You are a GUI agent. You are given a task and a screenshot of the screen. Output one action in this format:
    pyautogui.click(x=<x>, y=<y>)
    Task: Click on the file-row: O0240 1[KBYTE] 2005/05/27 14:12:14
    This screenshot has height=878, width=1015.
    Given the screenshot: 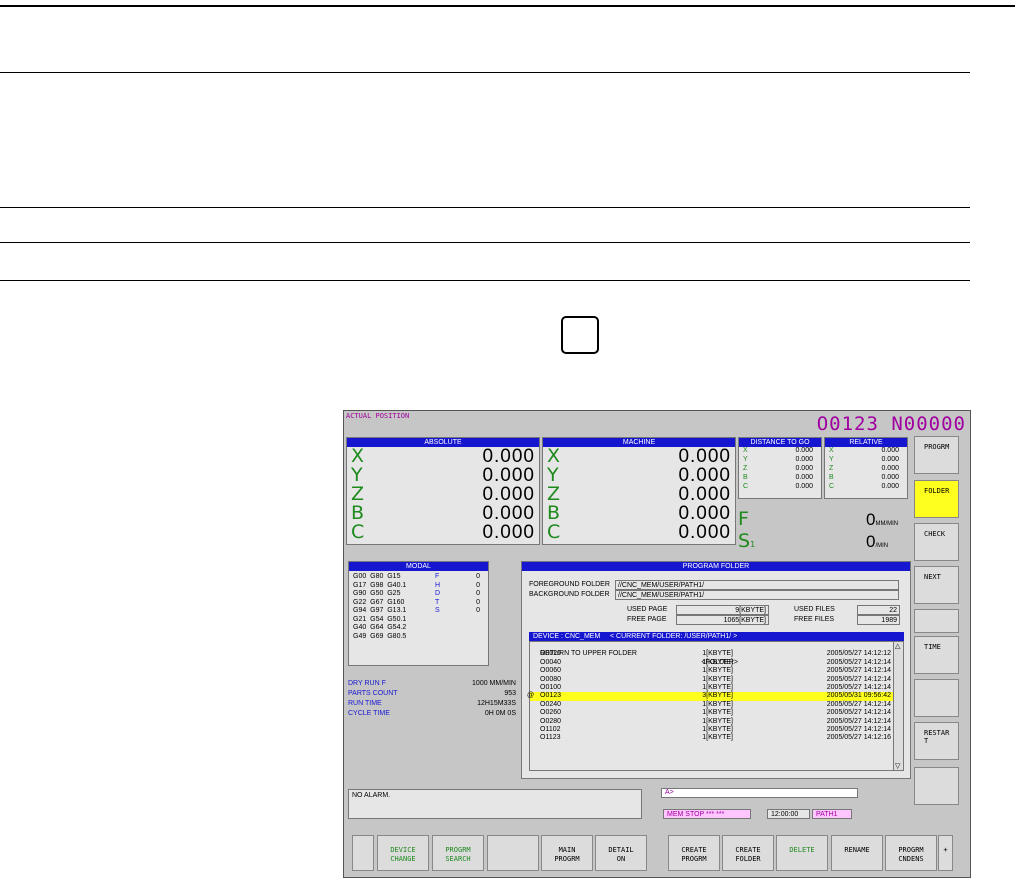 What is the action you would take?
    pyautogui.click(x=716, y=705)
    